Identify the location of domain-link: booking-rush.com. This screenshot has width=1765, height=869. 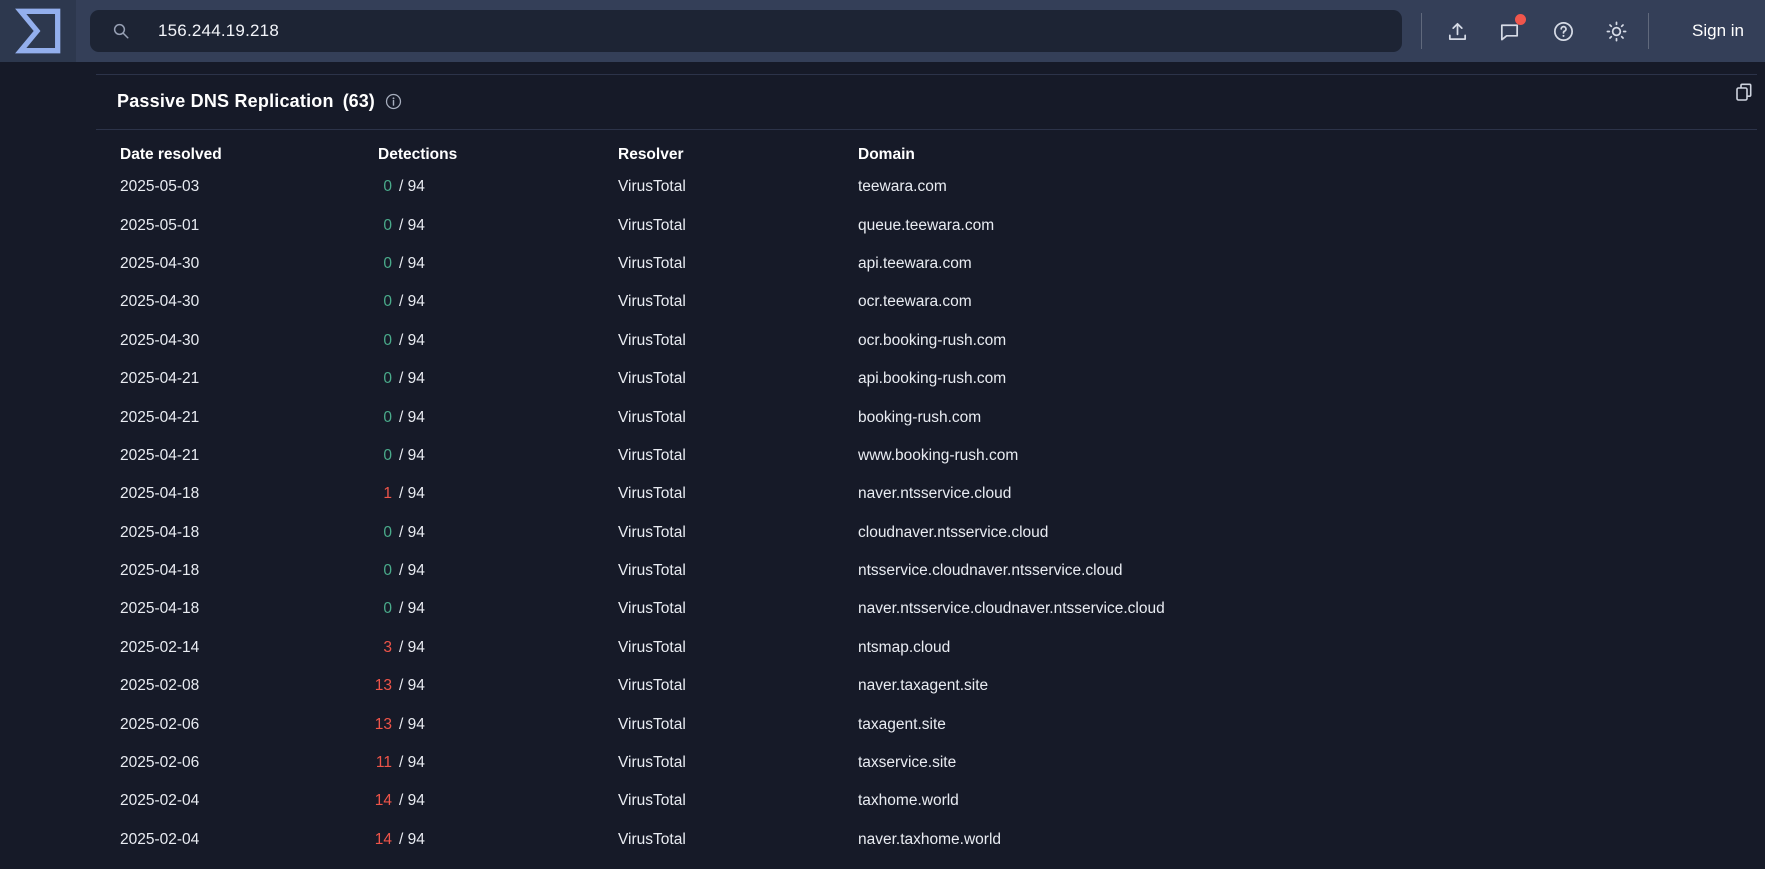
(919, 417).